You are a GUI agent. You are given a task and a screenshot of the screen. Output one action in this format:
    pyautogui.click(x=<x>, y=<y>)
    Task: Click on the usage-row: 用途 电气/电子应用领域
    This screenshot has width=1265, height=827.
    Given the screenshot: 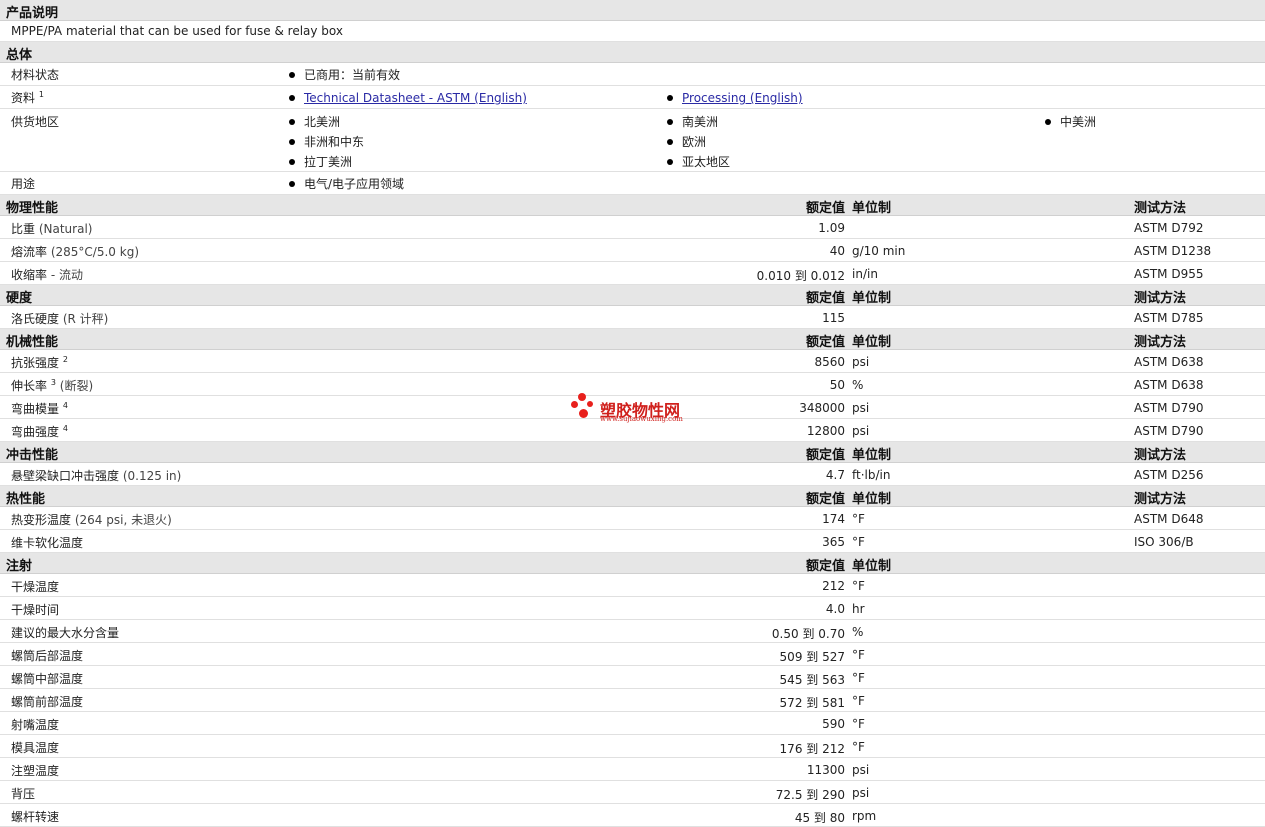 What is the action you would take?
    pyautogui.click(x=632, y=183)
    